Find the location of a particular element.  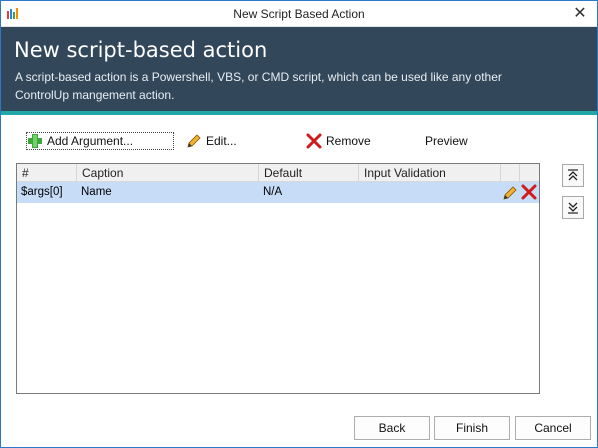

grid-header: # Caption Default Input Validation is located at coordinates (278, 173).